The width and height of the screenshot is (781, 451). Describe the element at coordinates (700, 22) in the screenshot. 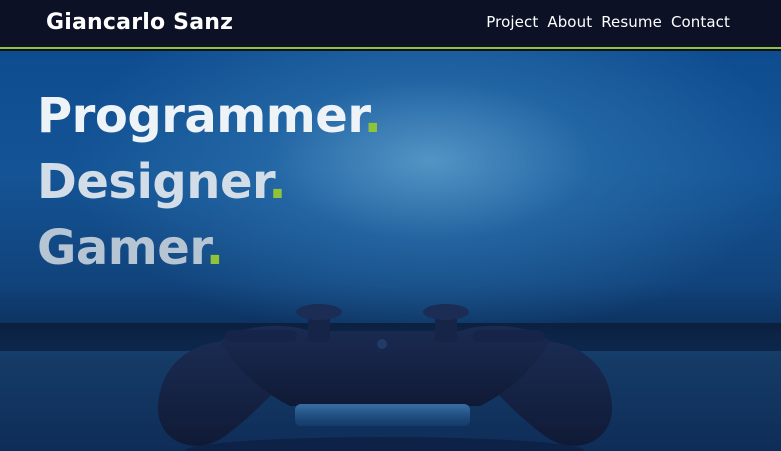

I see `nav-link-contact: Contact` at that location.